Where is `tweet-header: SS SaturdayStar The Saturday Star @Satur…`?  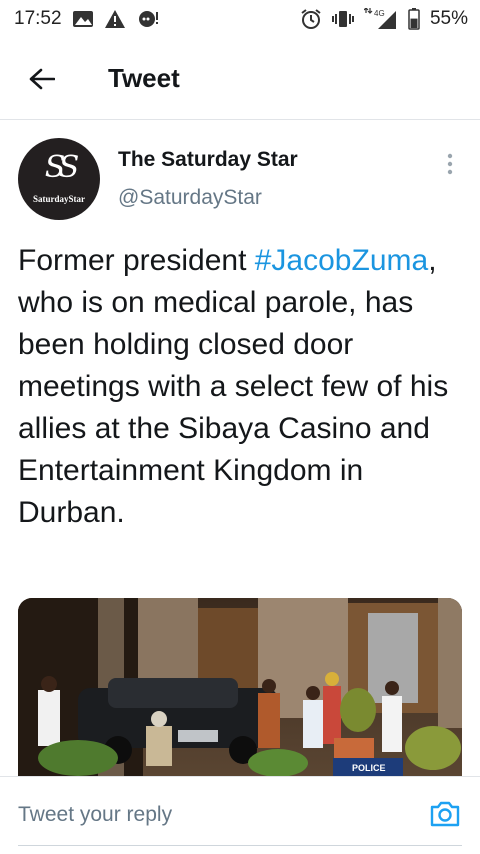 tweet-header: SS SaturdayStar The Saturday Star @Satur… is located at coordinates (243, 180).